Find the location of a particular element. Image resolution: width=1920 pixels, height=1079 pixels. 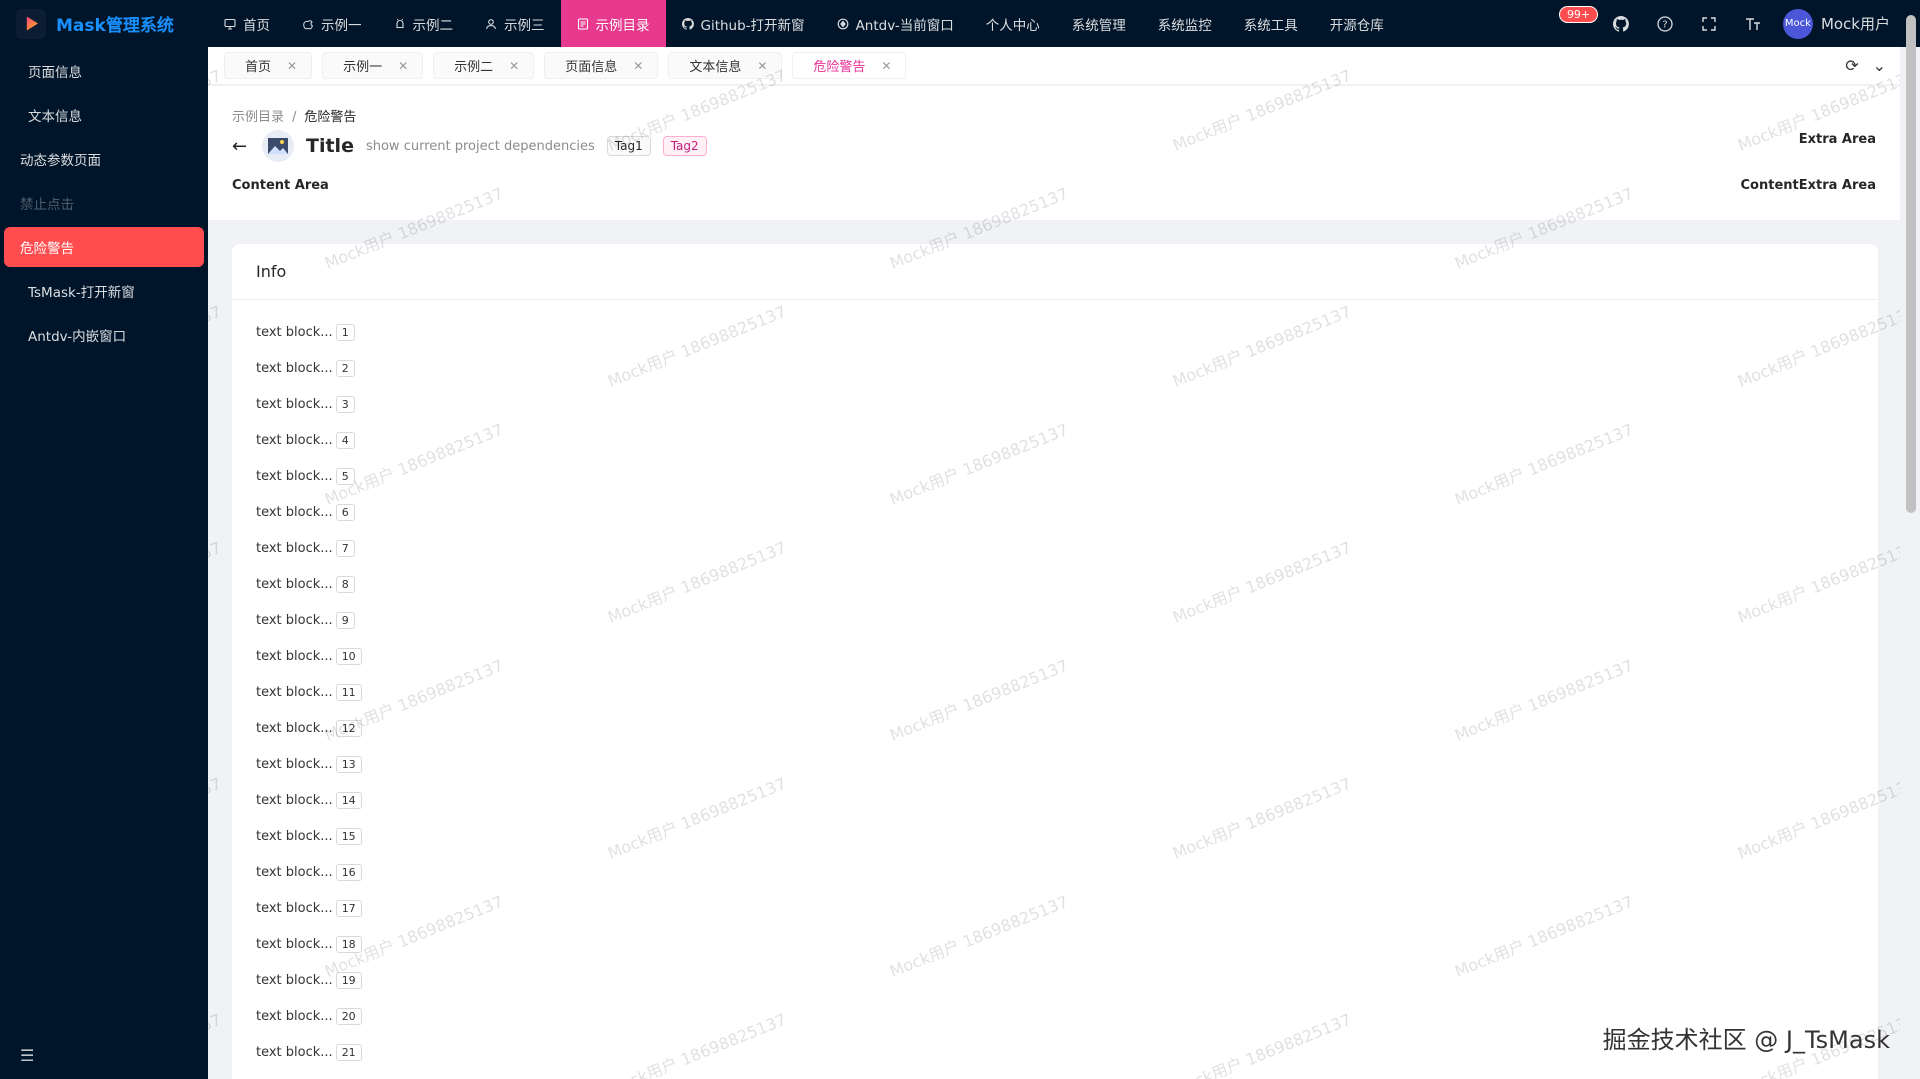

brand: Mask管理系统 is located at coordinates (104, 23).